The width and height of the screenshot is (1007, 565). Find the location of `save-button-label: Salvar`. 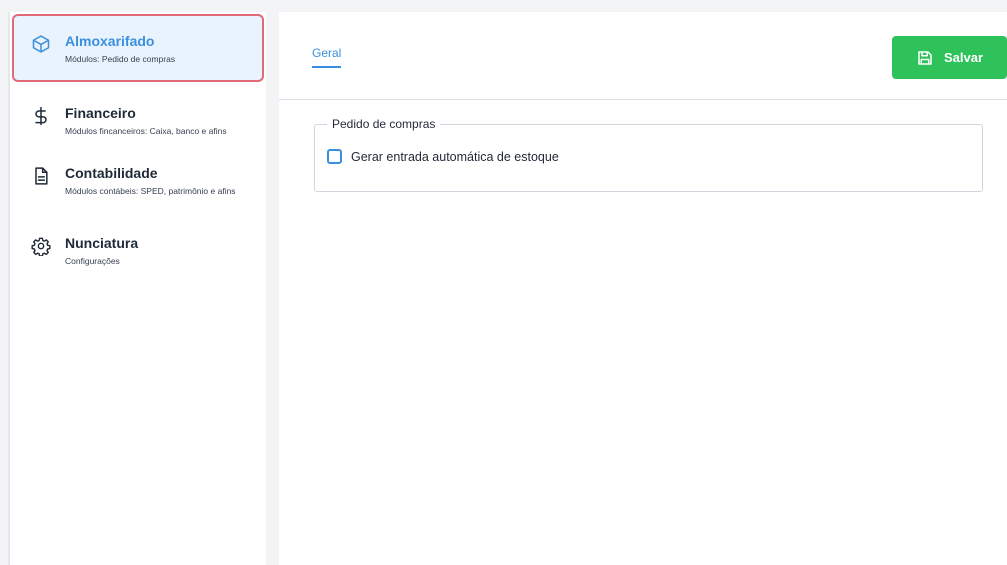

save-button-label: Salvar is located at coordinates (963, 57).